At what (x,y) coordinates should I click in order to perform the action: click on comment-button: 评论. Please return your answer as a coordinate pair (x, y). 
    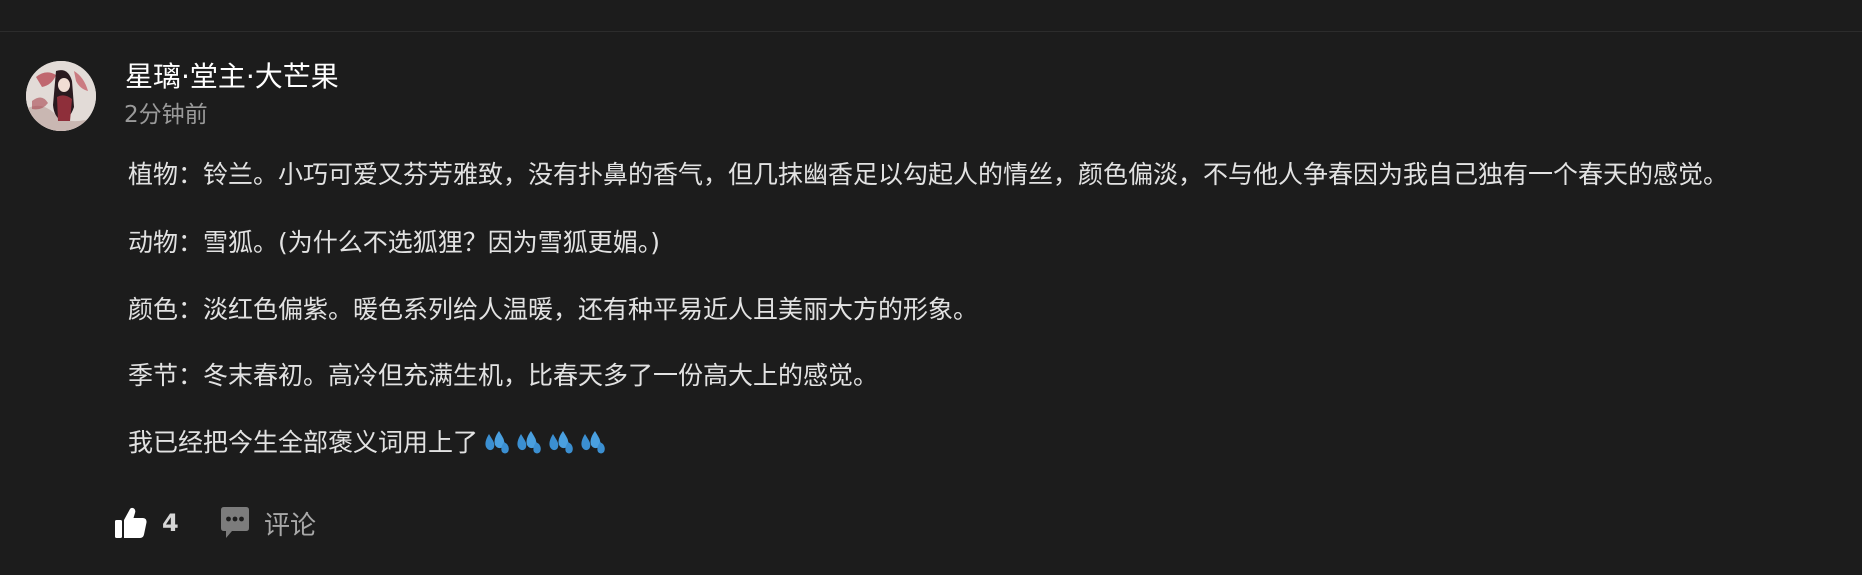
    Looking at the image, I should click on (267, 523).